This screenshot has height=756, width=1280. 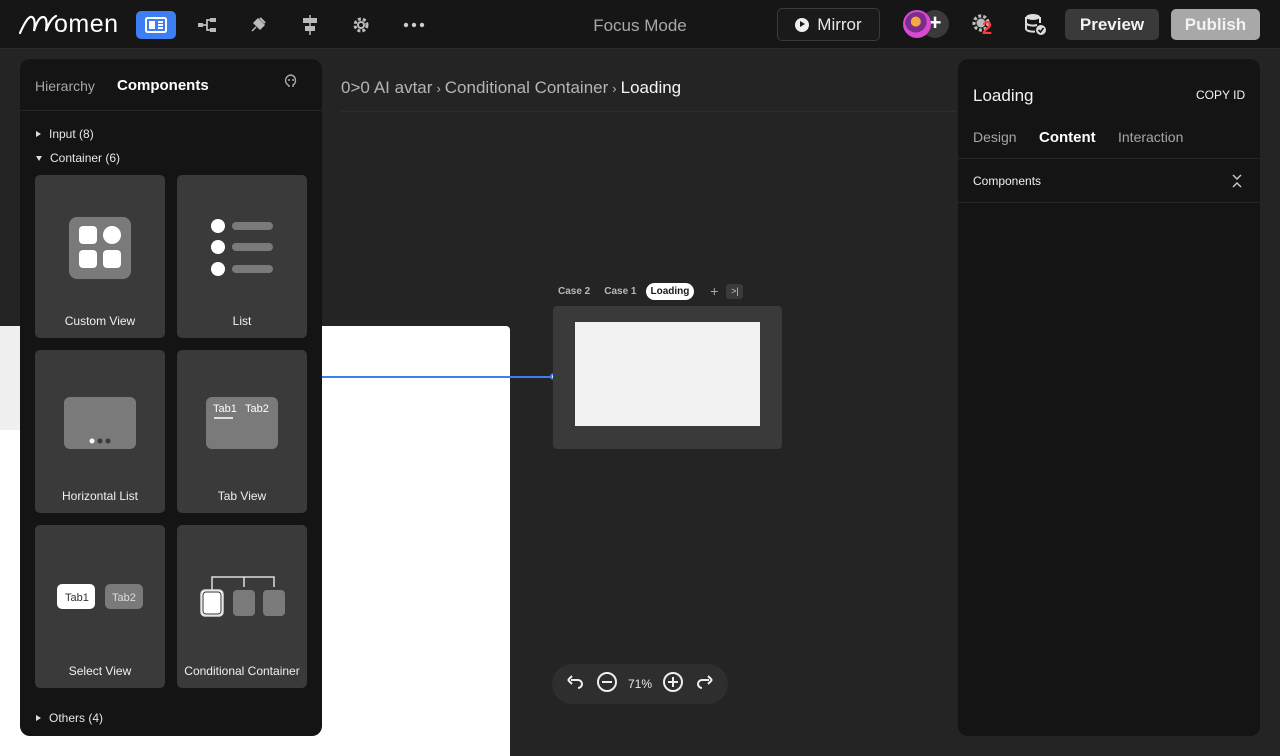 I want to click on redo-icon, so click(x=705, y=684).